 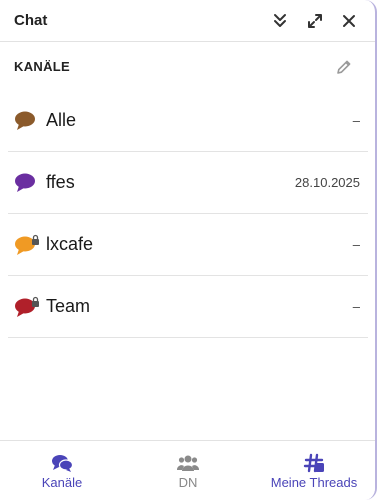 What do you see at coordinates (344, 67) in the screenshot?
I see `pencil-icon` at bounding box center [344, 67].